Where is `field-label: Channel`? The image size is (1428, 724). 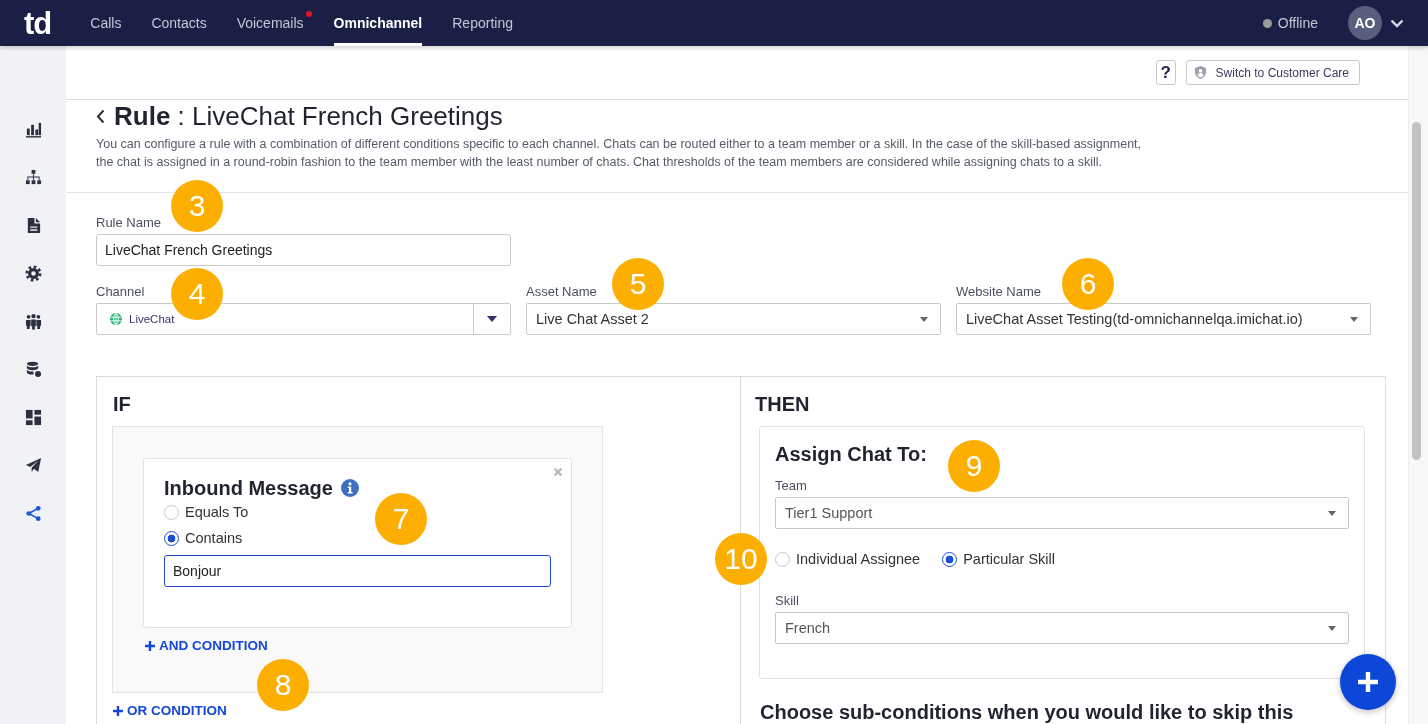 field-label: Channel is located at coordinates (120, 292).